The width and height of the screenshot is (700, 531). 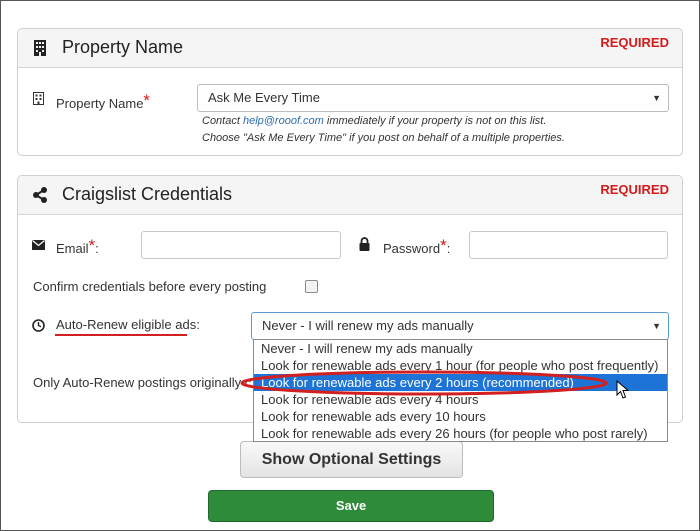 What do you see at coordinates (72, 248) in the screenshot?
I see `email-label-text: Email` at bounding box center [72, 248].